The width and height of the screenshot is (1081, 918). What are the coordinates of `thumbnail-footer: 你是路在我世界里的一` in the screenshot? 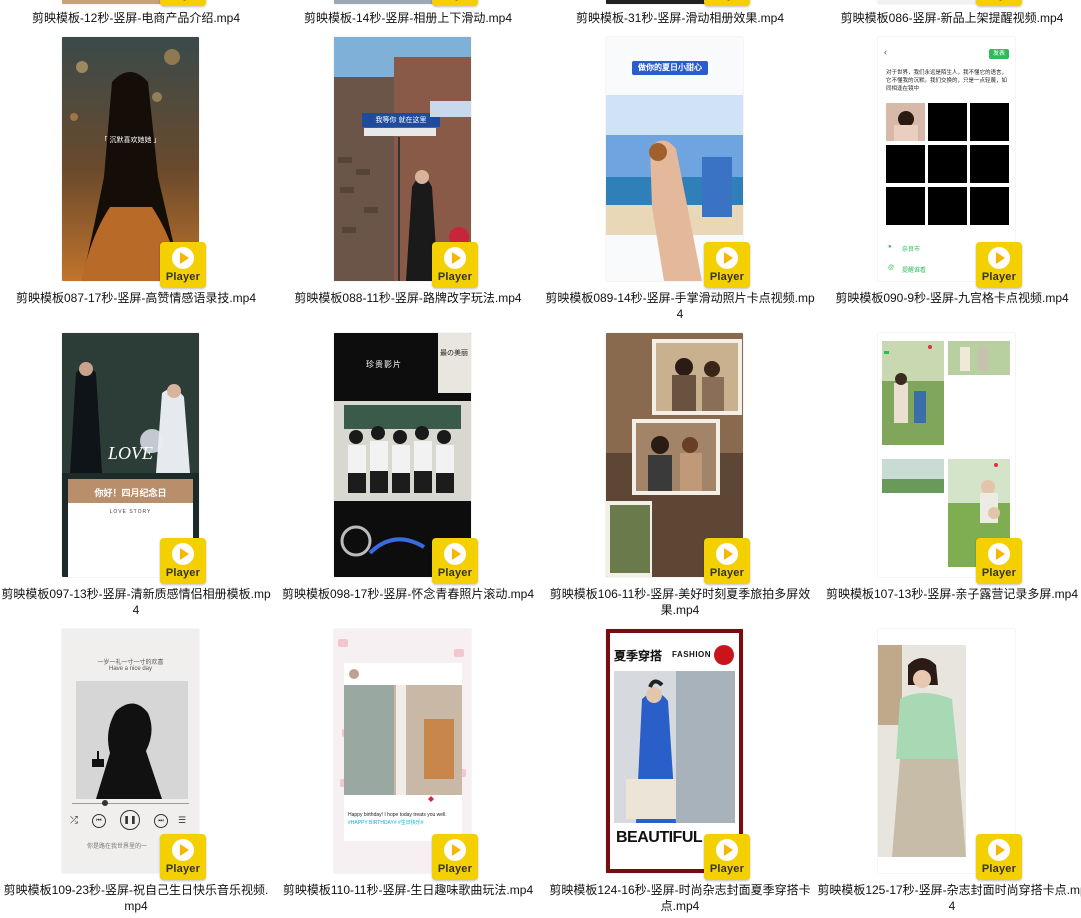 It's located at (116, 847).